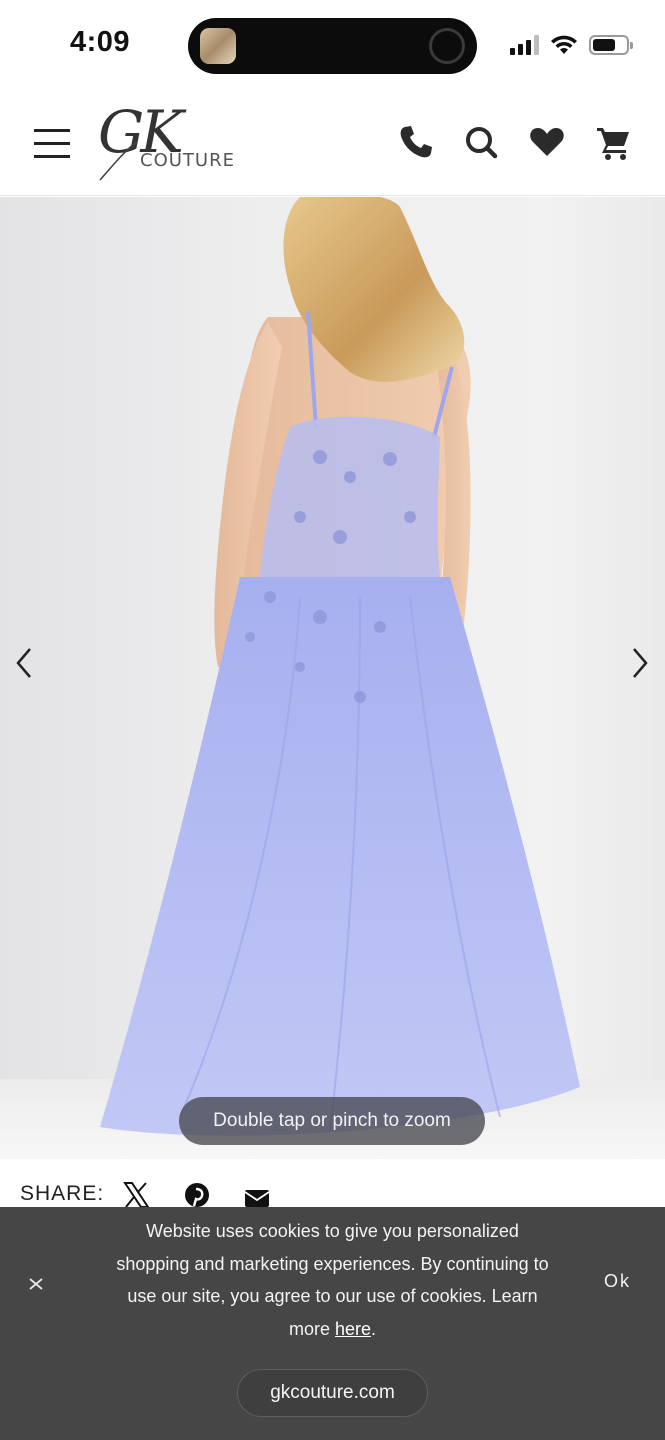  I want to click on activity-ring-icon, so click(447, 46).